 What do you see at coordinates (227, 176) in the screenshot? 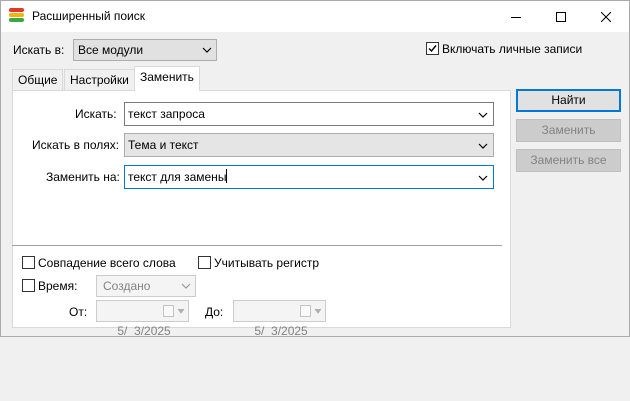
I see `text-caret` at bounding box center [227, 176].